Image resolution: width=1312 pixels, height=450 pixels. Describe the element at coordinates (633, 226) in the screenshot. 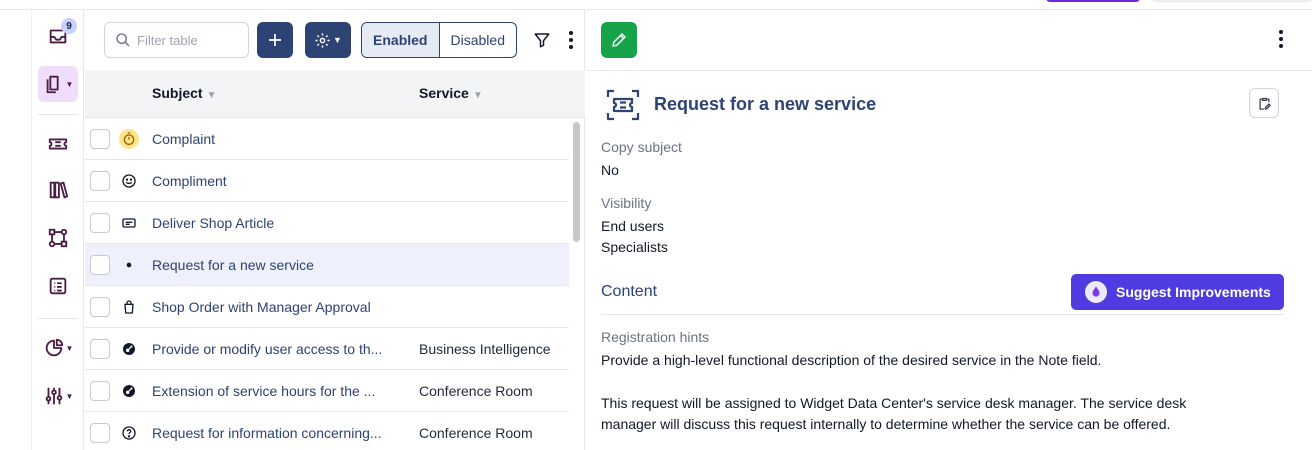

I see `visibility-value: End users` at that location.